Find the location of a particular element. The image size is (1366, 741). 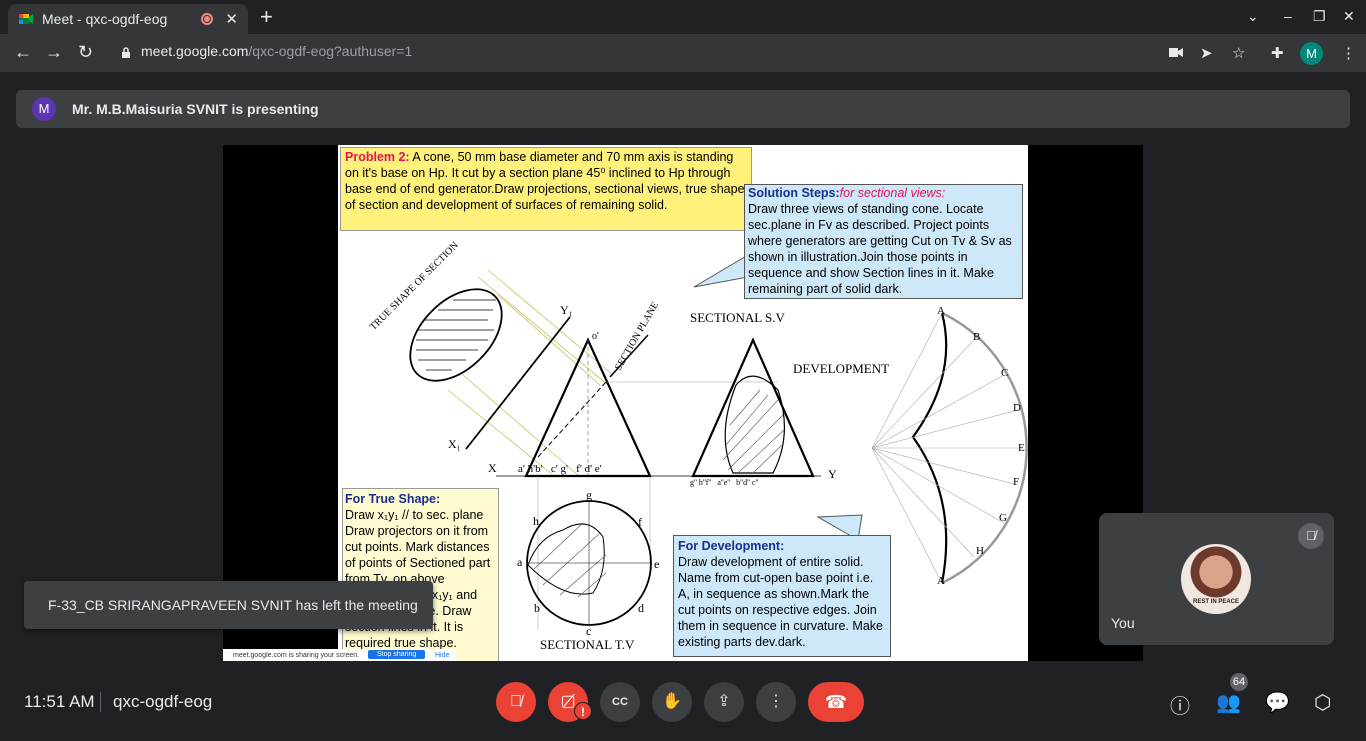

side-view-base-labels: g'' h''f'' a''e'' b''d'' c'' is located at coordinates (724, 482).